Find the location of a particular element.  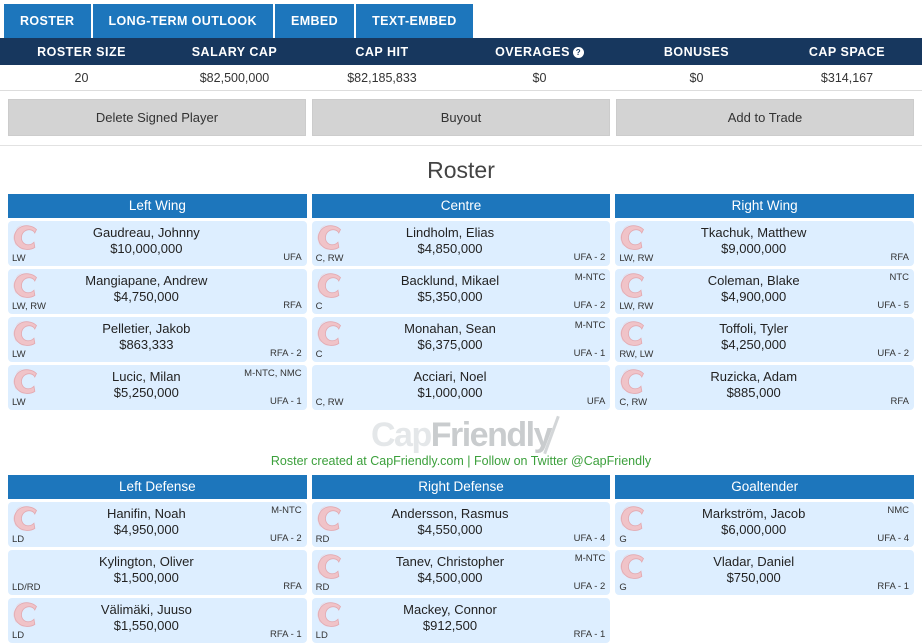

player-cap-hit: $6,000,000 is located at coordinates (754, 529).